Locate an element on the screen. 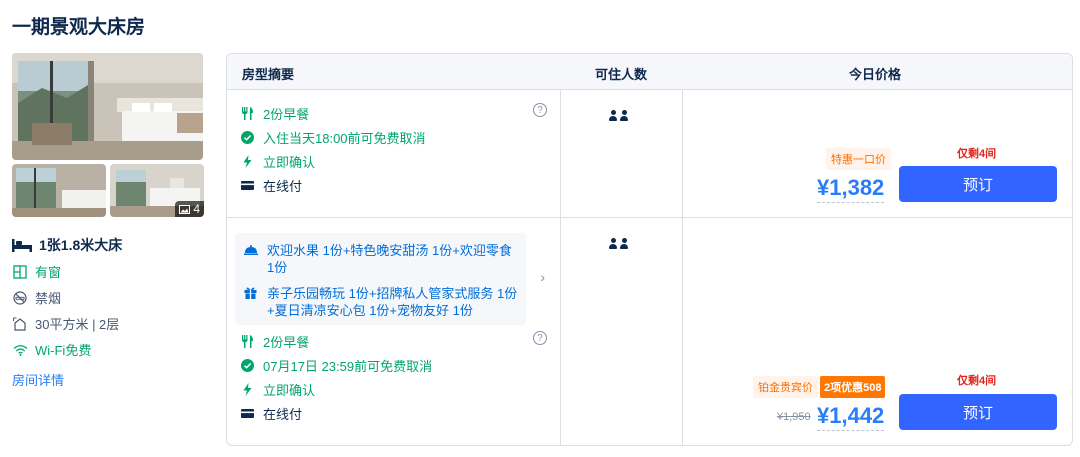 The height and width of the screenshot is (457, 1080). room-thumbnail: 4 is located at coordinates (157, 190).